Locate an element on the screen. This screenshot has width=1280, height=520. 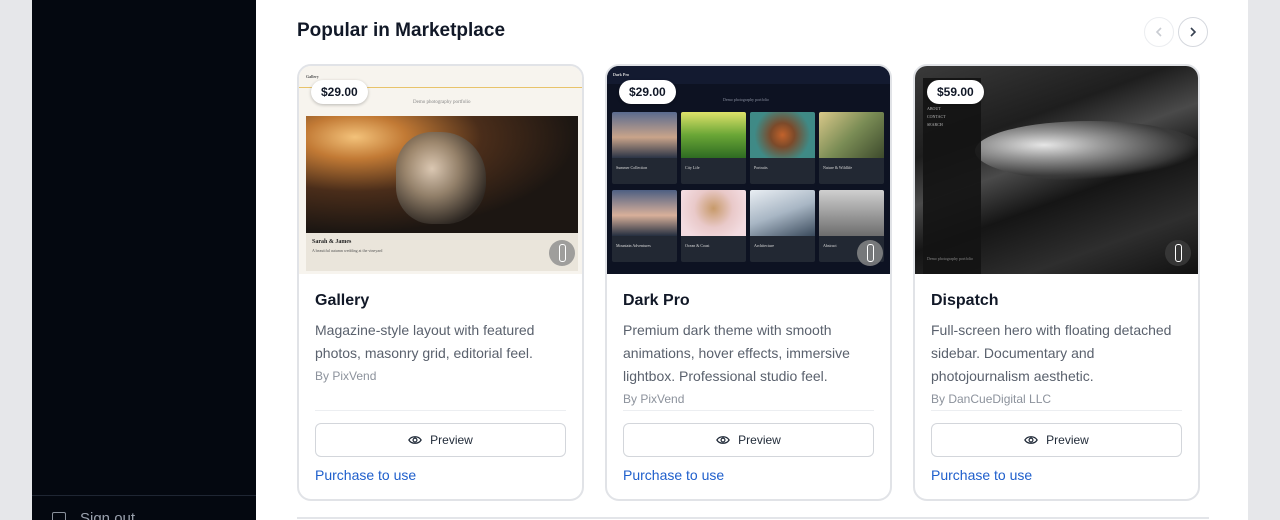
sign-out-icon is located at coordinates (59, 515).